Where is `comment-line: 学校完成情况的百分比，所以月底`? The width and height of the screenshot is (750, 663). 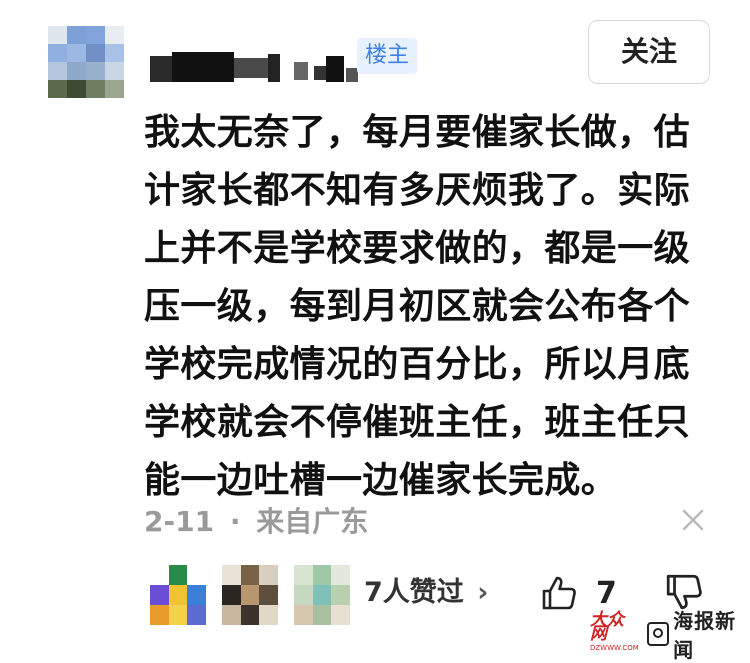 comment-line: 学校完成情况的百分比，所以月底 is located at coordinates (417, 364).